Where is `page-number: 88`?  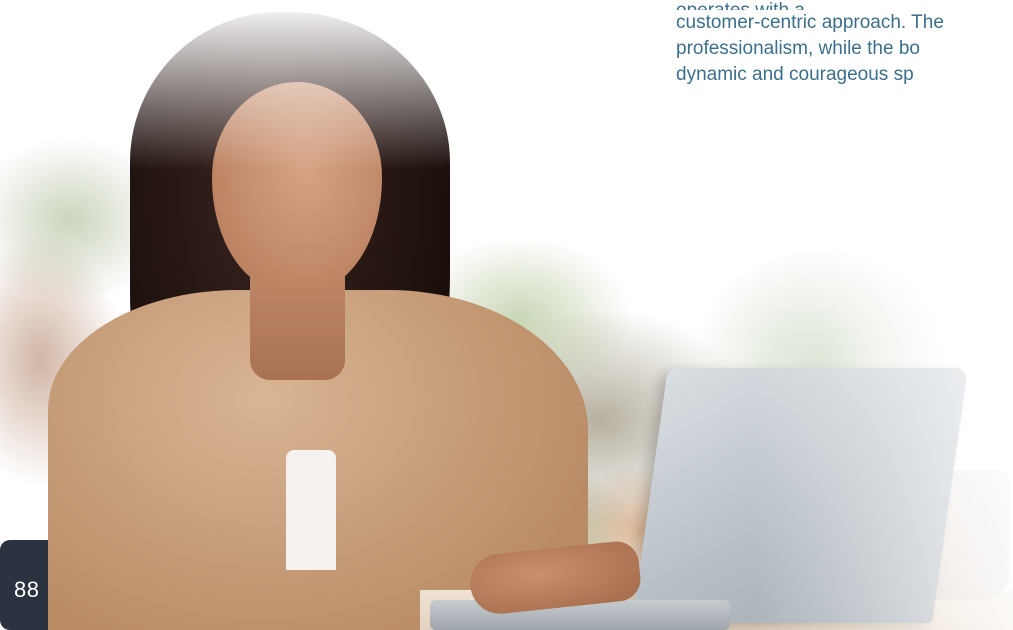
page-number: 88 is located at coordinates (27, 589).